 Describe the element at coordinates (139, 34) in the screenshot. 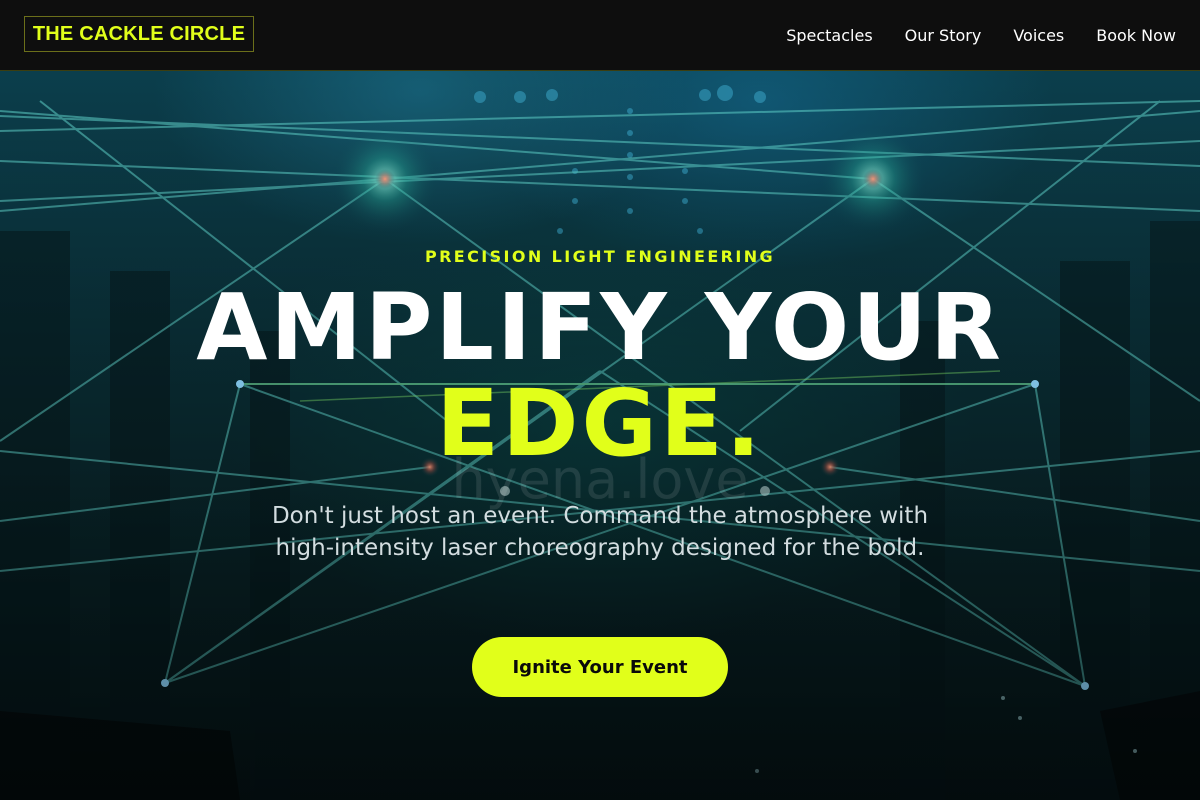

I see `logo: THE CACKLE CIRCLE` at that location.